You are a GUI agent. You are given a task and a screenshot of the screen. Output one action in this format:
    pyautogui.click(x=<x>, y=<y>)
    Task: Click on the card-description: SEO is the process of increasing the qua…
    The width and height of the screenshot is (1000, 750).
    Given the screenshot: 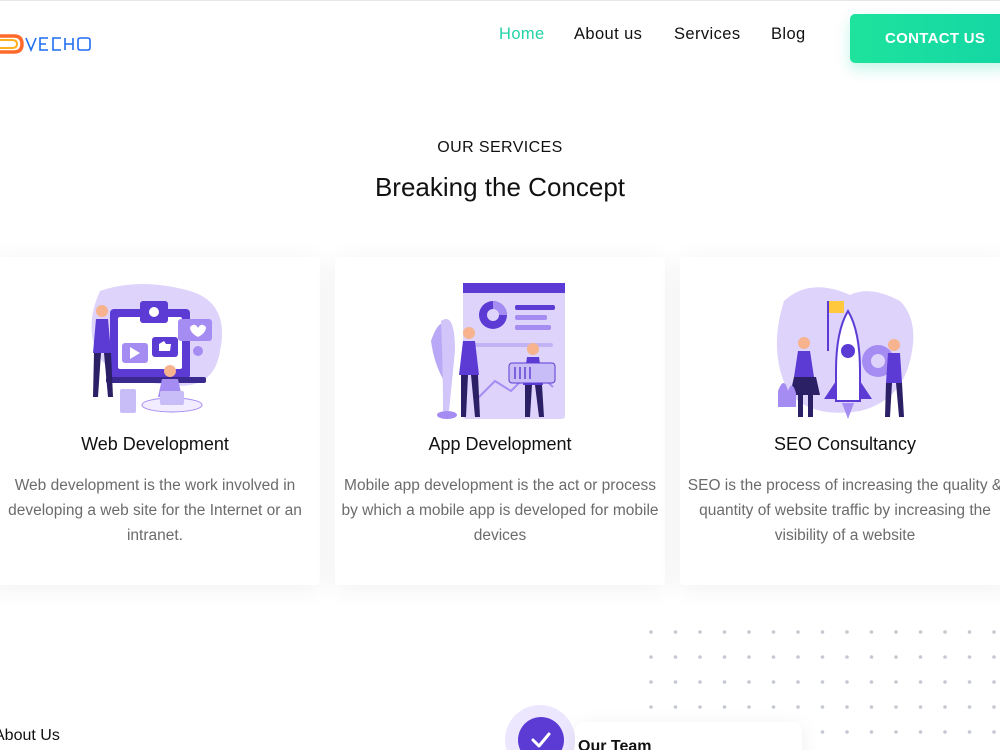 What is the action you would take?
    pyautogui.click(x=843, y=510)
    